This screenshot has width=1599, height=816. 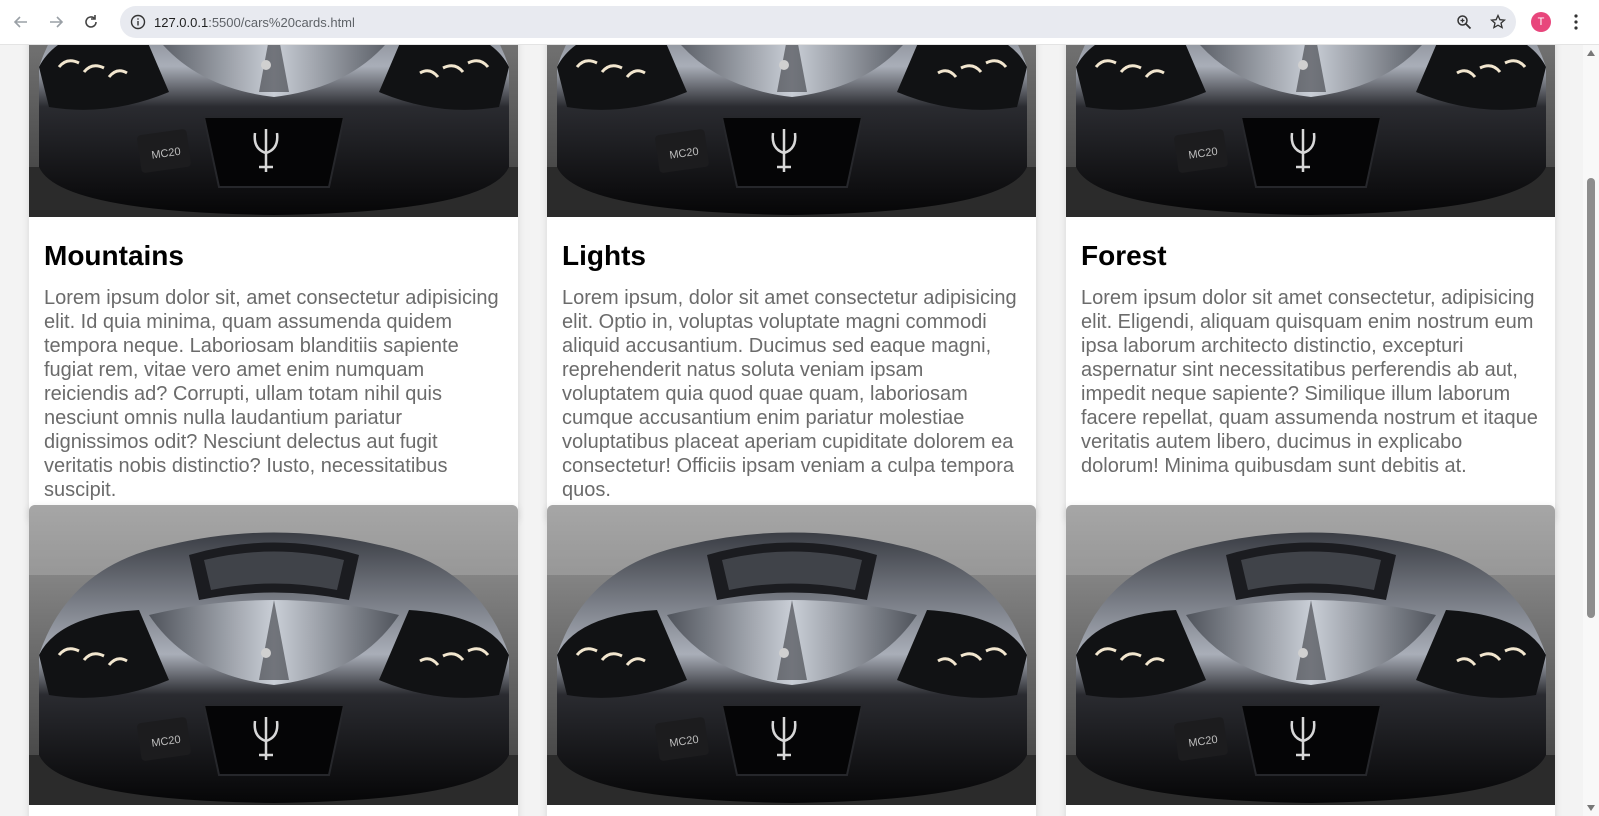 I want to click on card-row2-2: MC20, so click(x=791, y=660).